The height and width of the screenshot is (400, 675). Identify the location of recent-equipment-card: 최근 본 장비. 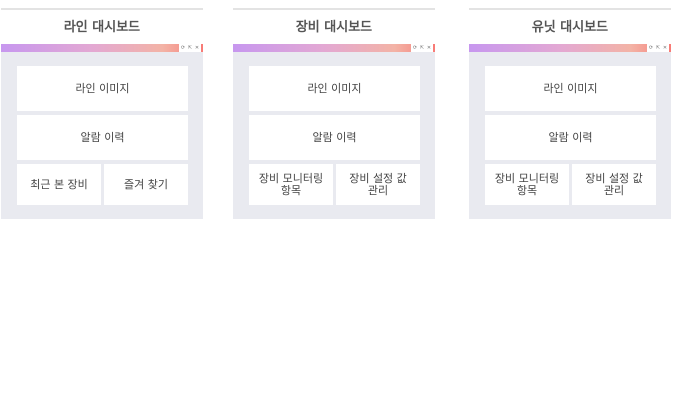
(59, 184).